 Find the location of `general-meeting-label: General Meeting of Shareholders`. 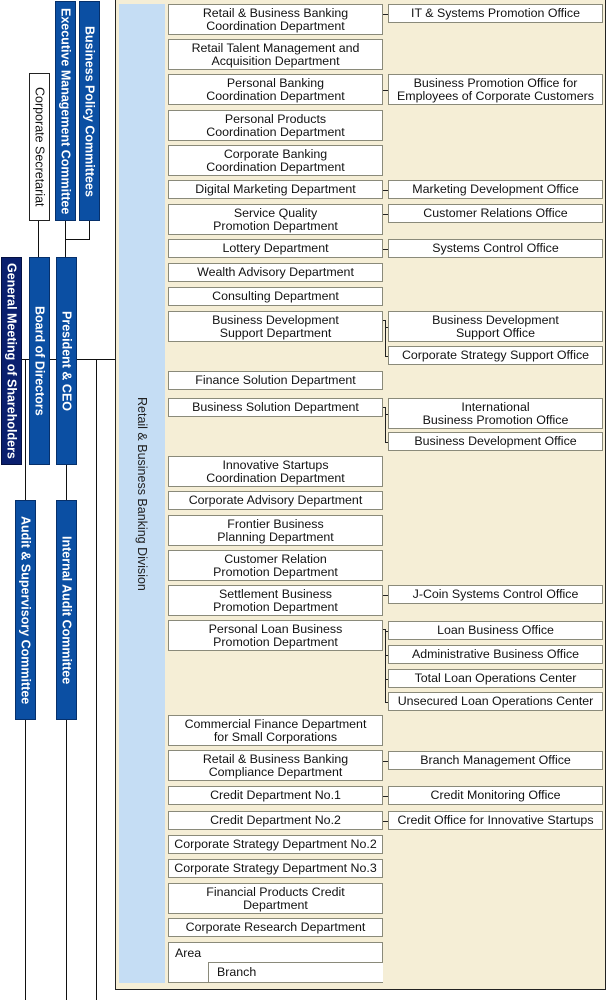

general-meeting-label: General Meeting of Shareholders is located at coordinates (11, 361).